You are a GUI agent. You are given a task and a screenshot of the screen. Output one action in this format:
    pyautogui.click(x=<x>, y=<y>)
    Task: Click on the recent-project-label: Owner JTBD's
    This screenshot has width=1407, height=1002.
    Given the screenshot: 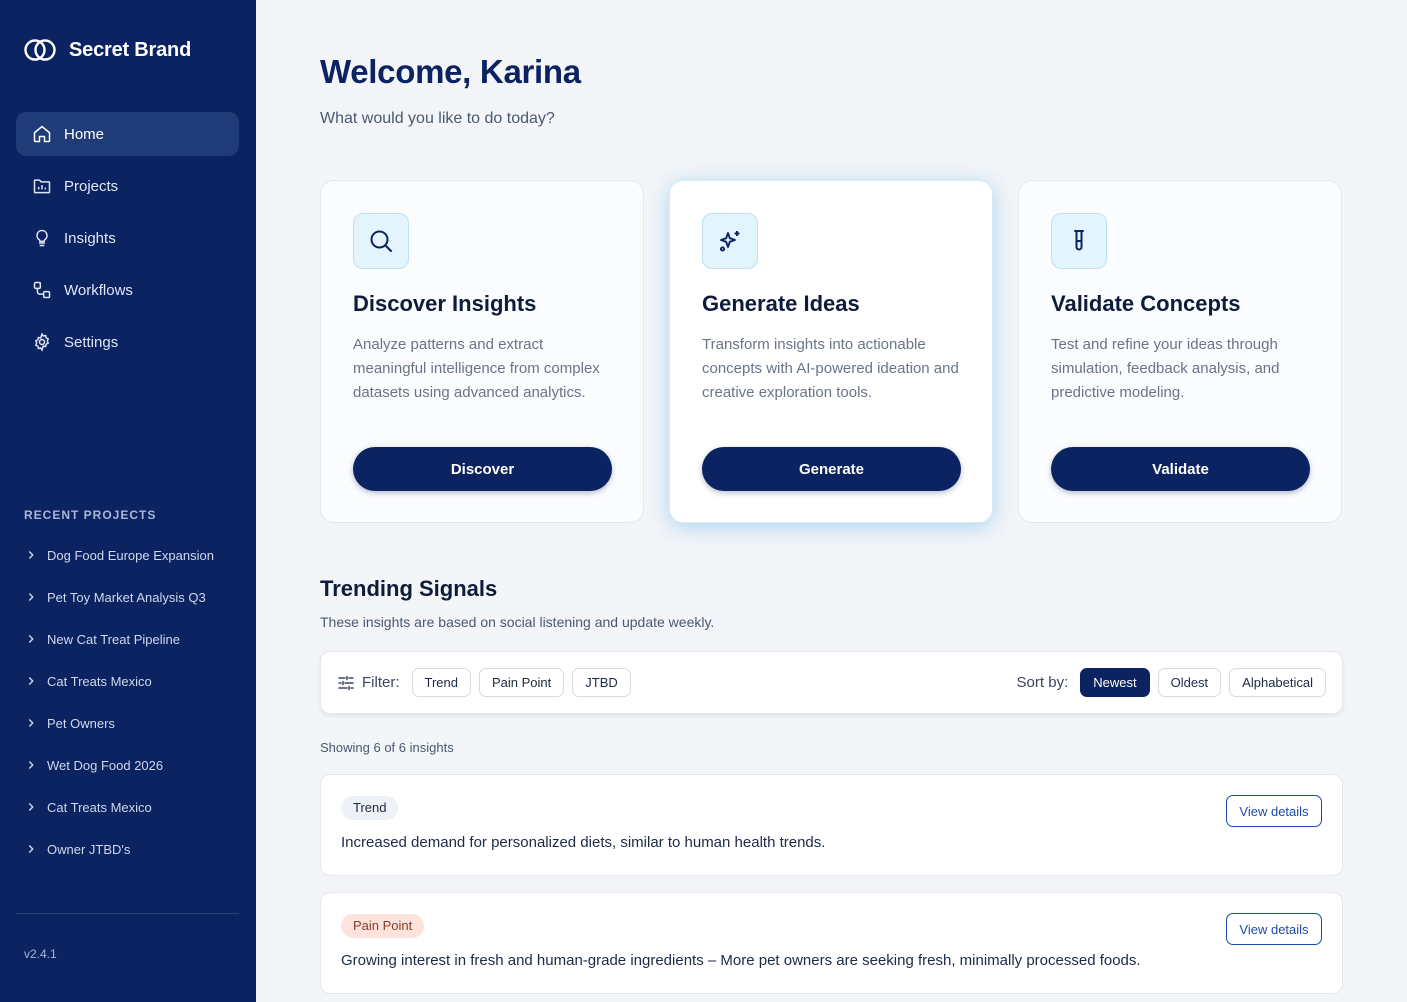 What is the action you would take?
    pyautogui.click(x=89, y=849)
    